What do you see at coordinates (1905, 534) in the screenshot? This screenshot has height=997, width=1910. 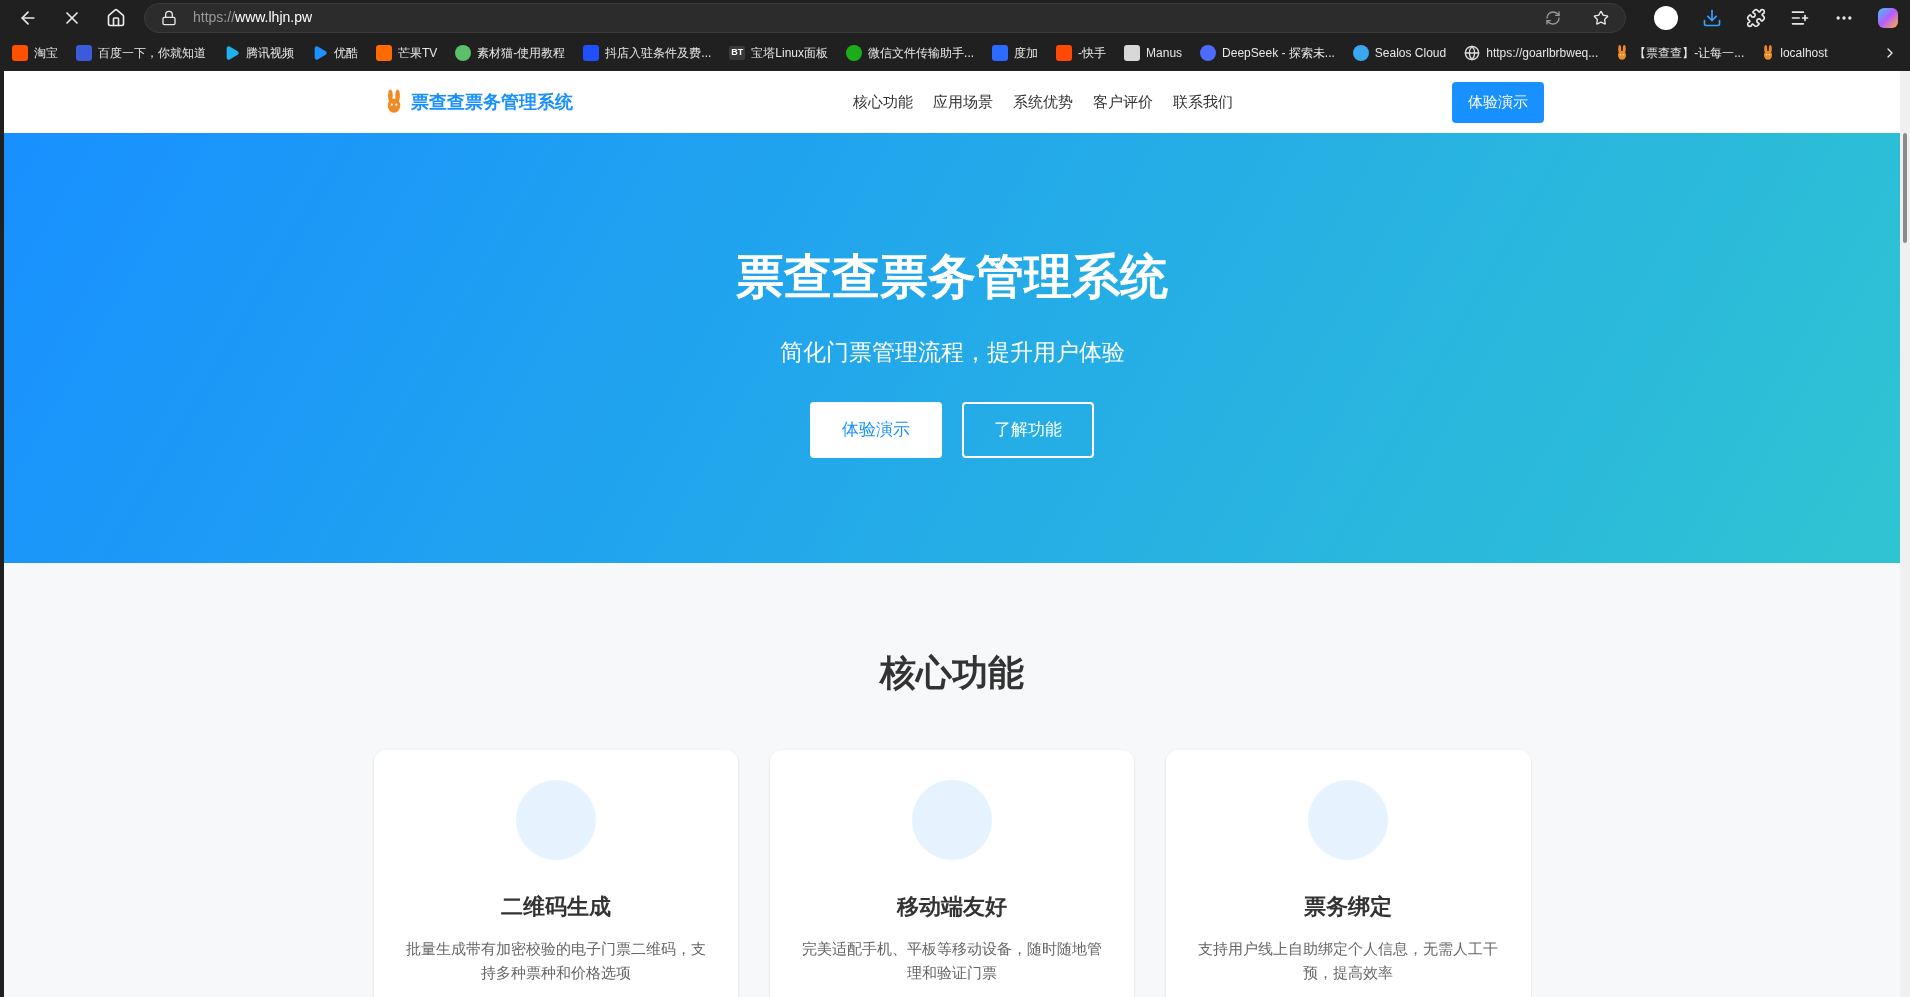 I see `scrollbar` at bounding box center [1905, 534].